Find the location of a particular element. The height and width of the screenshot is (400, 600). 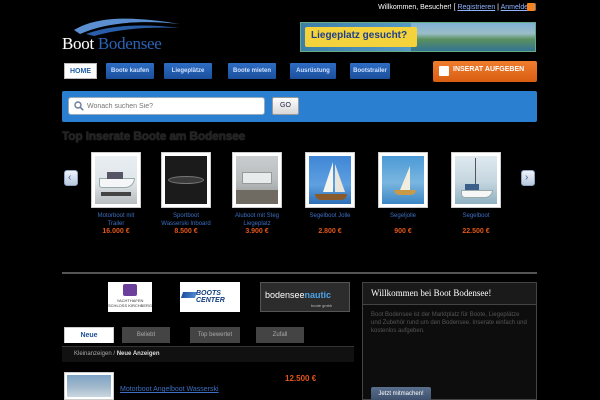

arrow-right-icon: › is located at coordinates (527, 177).